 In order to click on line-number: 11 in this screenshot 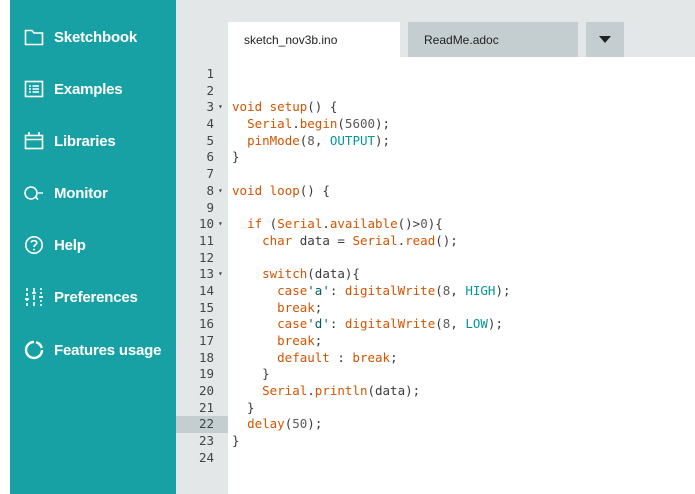, I will do `click(206, 240)`.